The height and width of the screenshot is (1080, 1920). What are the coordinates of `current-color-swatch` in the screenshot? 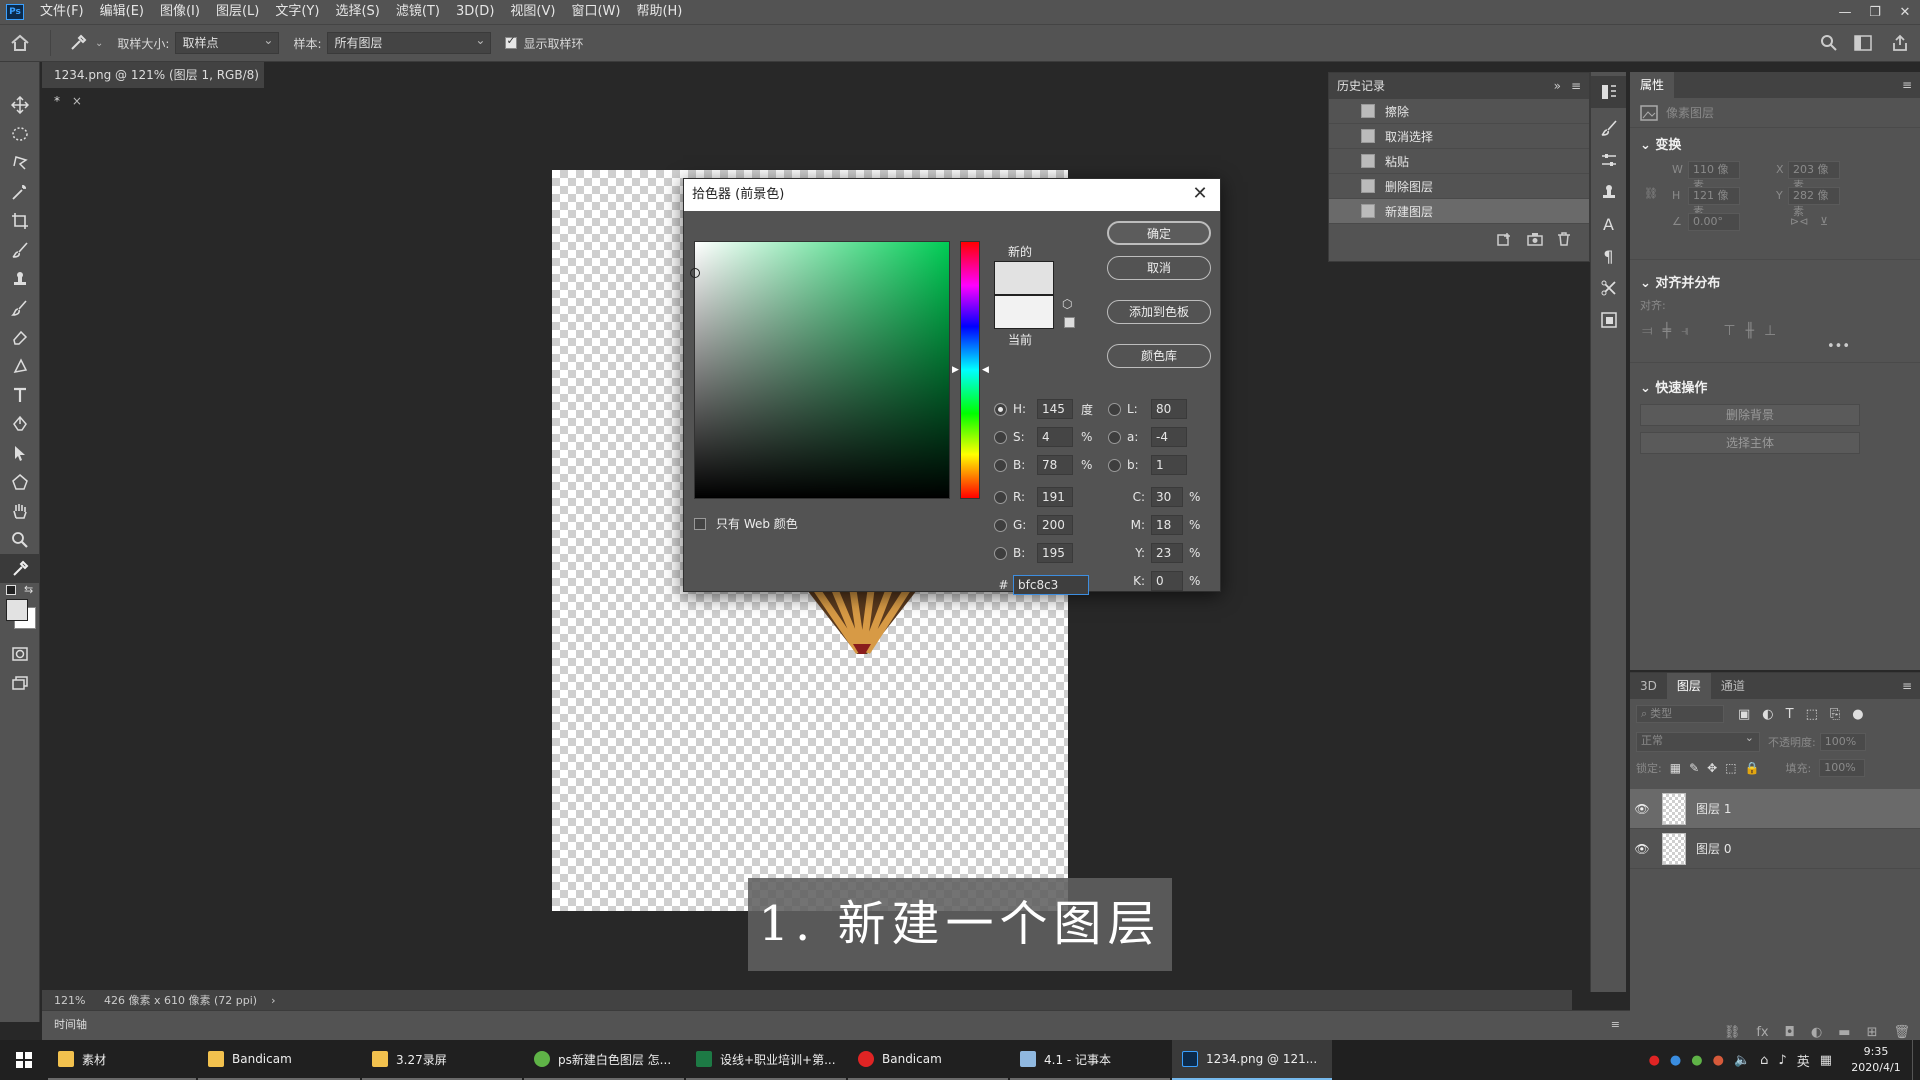 It's located at (1024, 312).